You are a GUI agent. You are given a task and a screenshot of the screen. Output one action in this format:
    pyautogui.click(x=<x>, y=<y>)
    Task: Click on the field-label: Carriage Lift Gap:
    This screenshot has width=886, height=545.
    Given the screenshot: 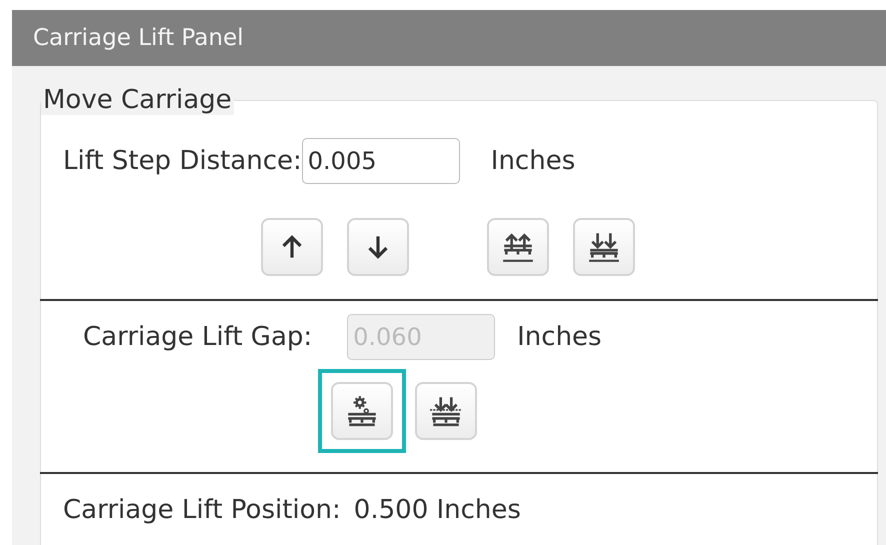 What is the action you would take?
    pyautogui.click(x=197, y=337)
    